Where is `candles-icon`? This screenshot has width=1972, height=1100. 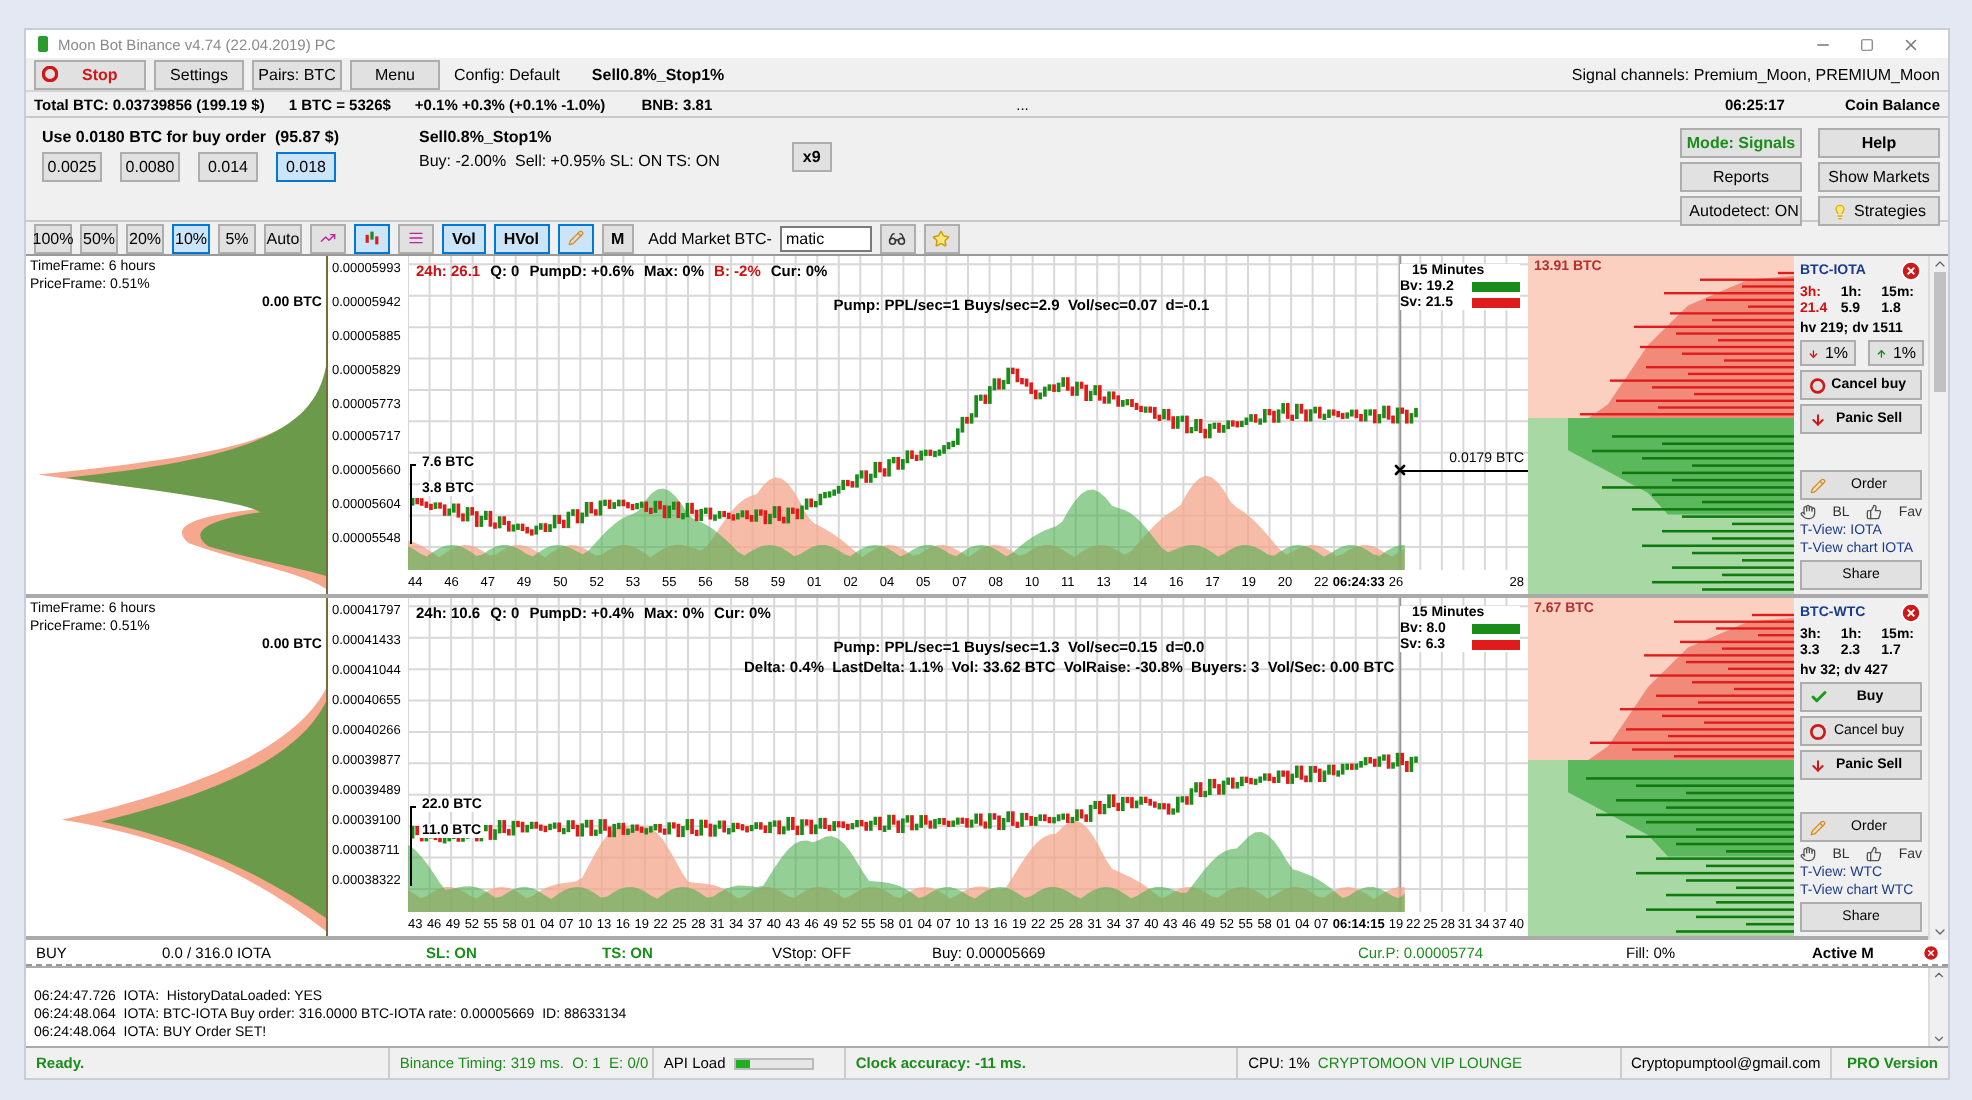
candles-icon is located at coordinates (372, 238).